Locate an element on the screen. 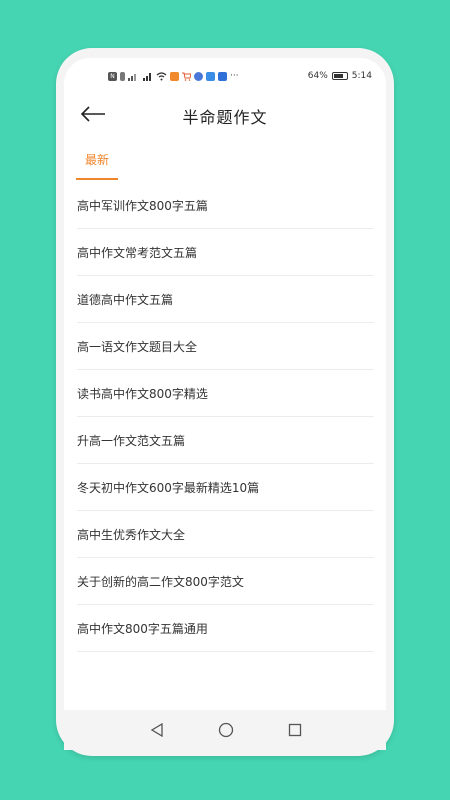 Image resolution: width=450 pixels, height=800 pixels. nav-recents-button is located at coordinates (295, 730).